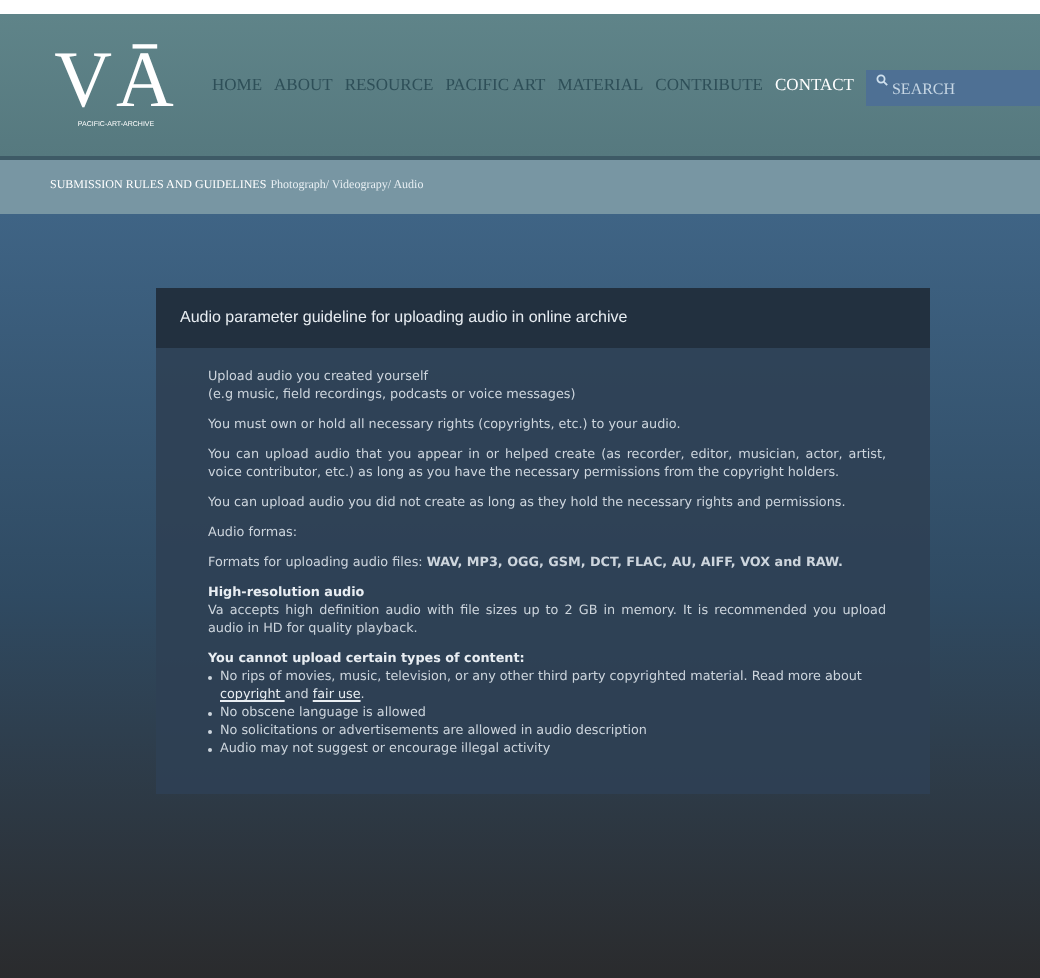 Image resolution: width=1040 pixels, height=978 pixels. I want to click on logo-mark: VĀ, so click(116, 80).